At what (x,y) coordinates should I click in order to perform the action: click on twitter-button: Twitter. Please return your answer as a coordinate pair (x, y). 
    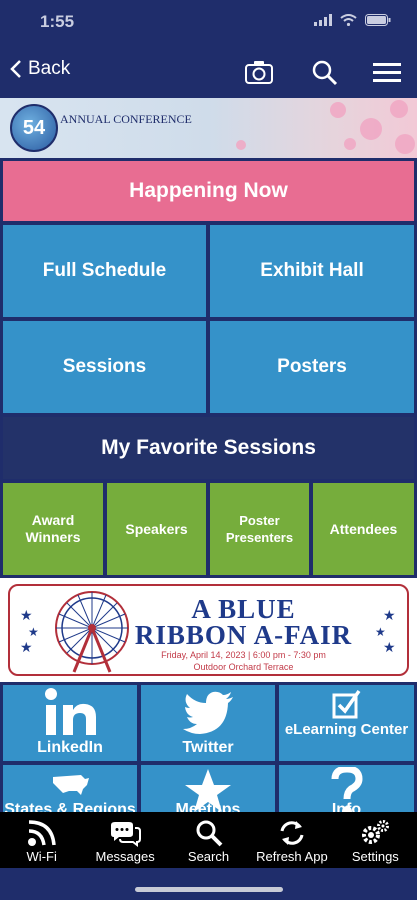
    Looking at the image, I should click on (208, 723).